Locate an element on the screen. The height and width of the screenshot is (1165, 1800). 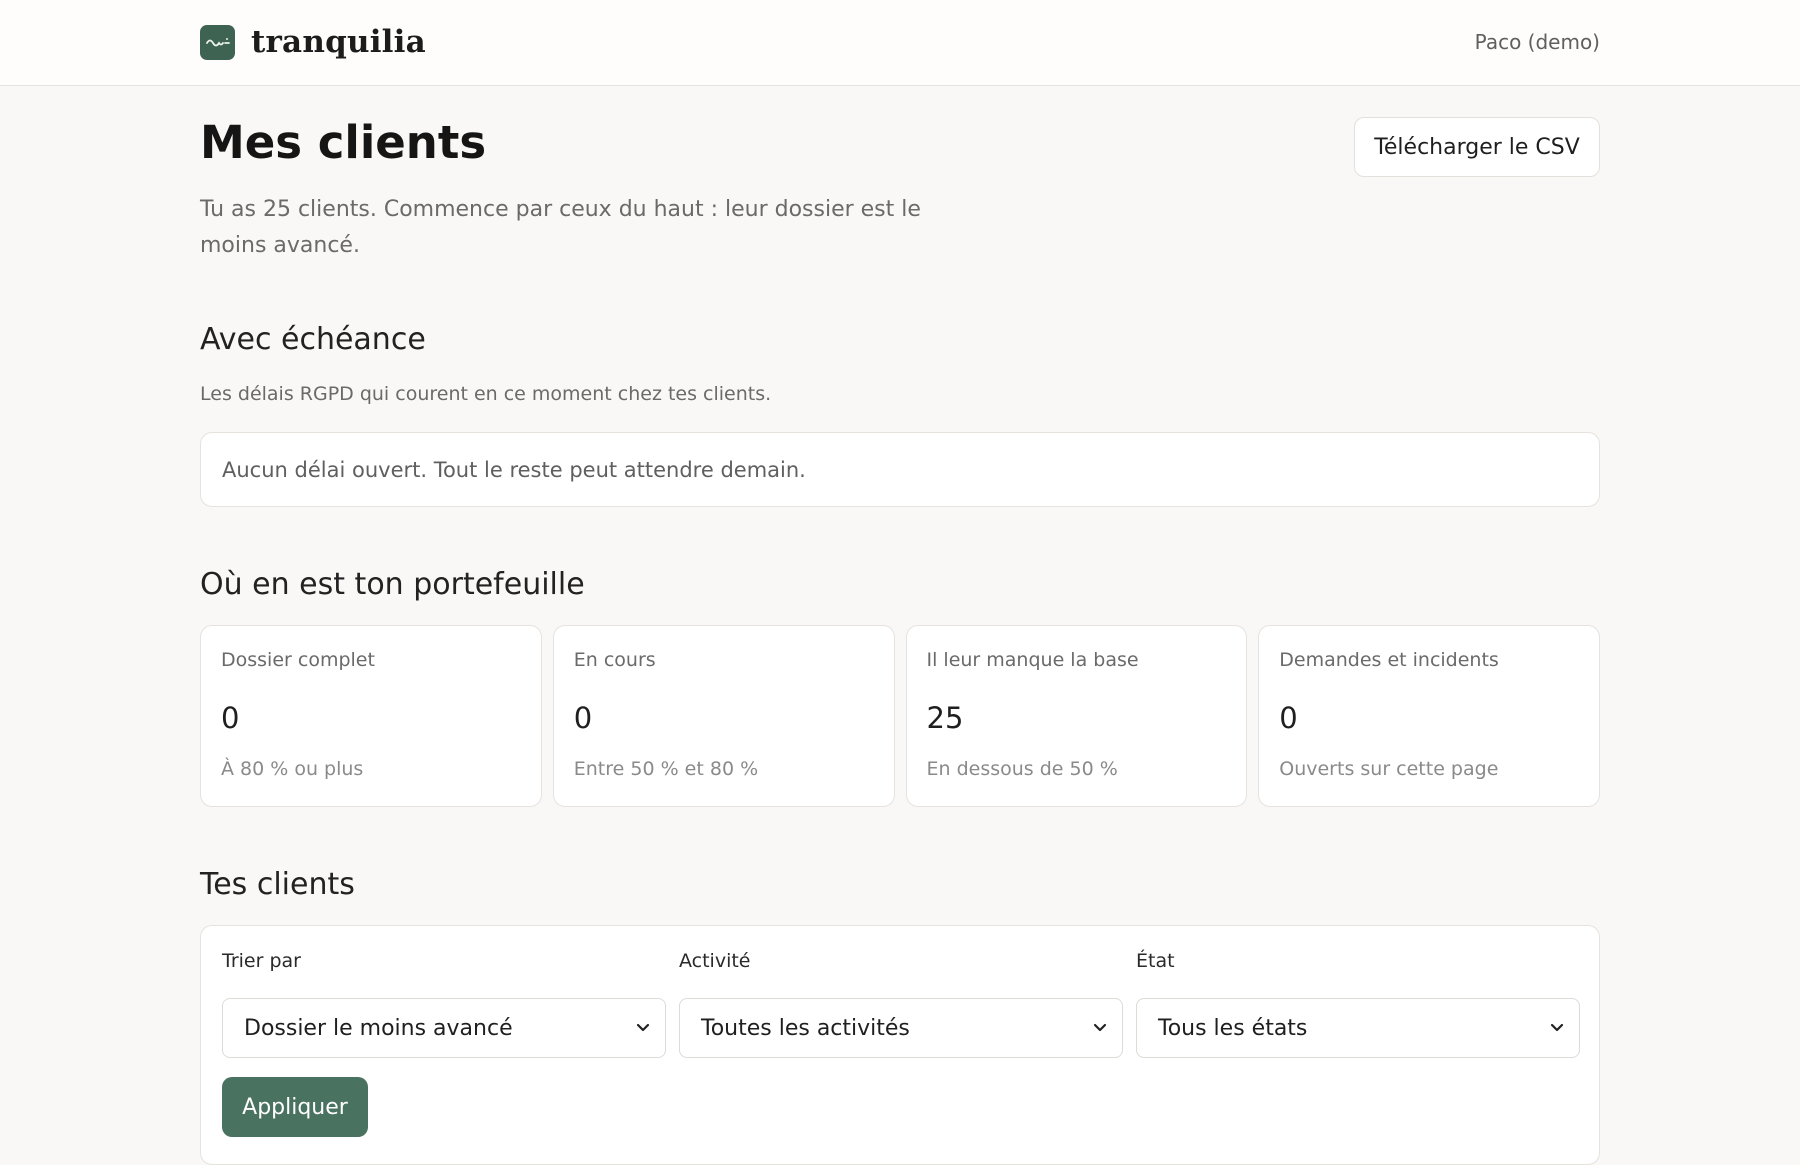
apply-button: Appliquer is located at coordinates (295, 1107).